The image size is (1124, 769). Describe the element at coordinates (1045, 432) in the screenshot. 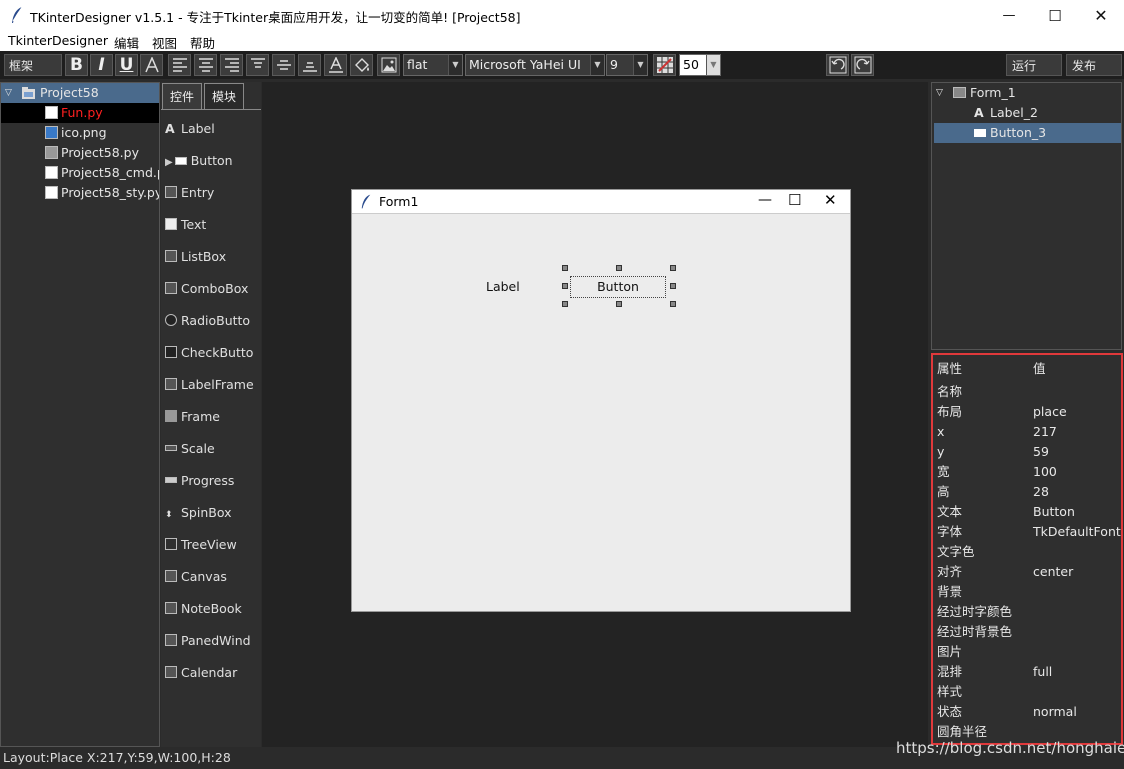

I see `property-value: 217` at that location.